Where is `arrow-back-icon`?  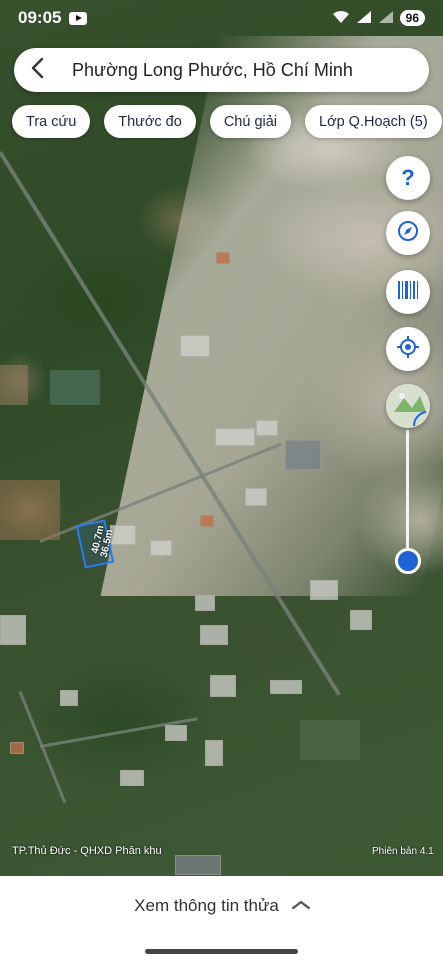
arrow-back-icon is located at coordinates (43, 70).